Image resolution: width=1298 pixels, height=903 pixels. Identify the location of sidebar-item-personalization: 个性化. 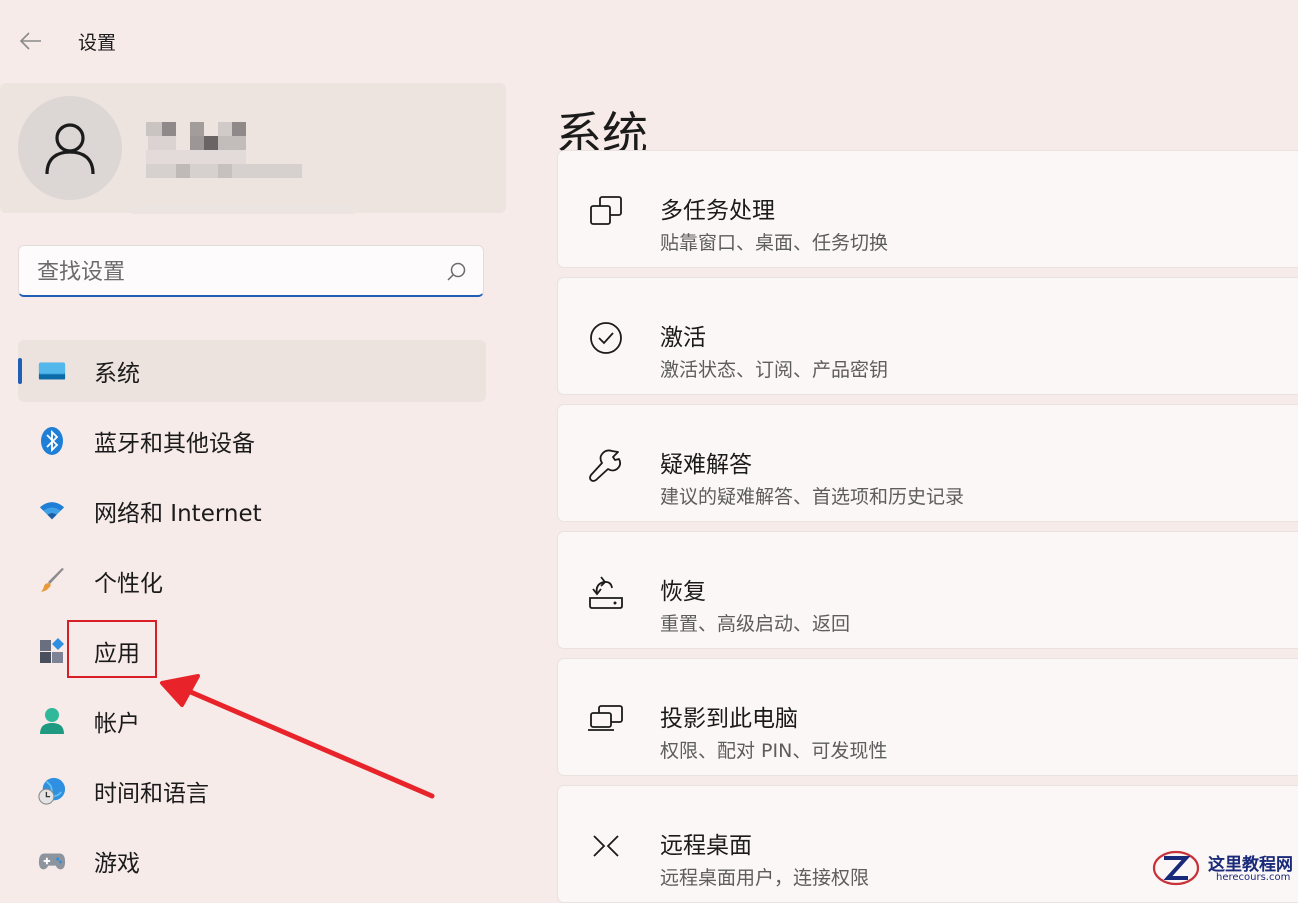
(252, 581).